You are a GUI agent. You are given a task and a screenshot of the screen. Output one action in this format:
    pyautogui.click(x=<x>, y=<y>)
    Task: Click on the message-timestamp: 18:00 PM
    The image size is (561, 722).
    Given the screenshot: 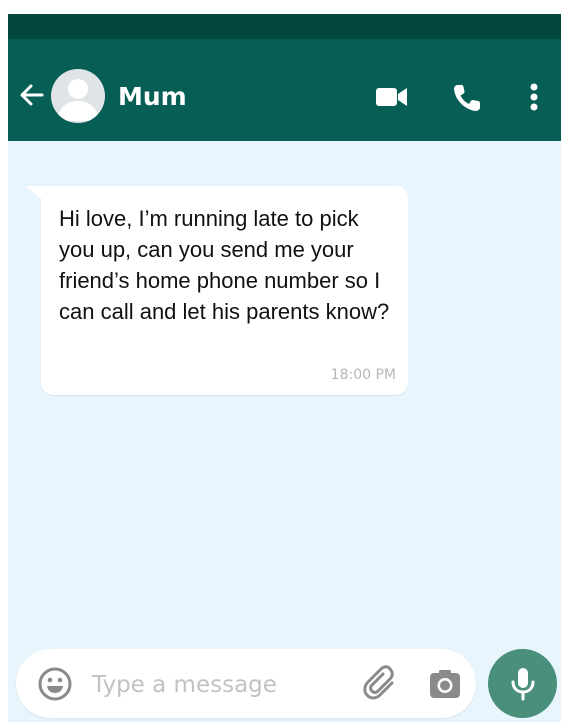 What is the action you would take?
    pyautogui.click(x=363, y=375)
    